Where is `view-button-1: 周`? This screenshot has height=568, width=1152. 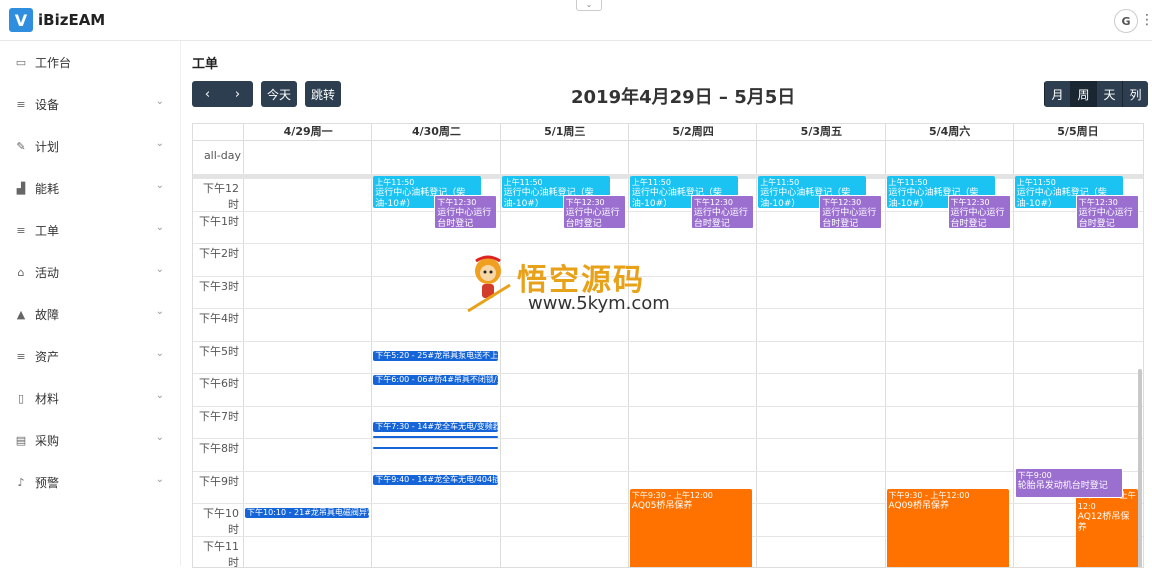
view-button-1: 周 is located at coordinates (1083, 94).